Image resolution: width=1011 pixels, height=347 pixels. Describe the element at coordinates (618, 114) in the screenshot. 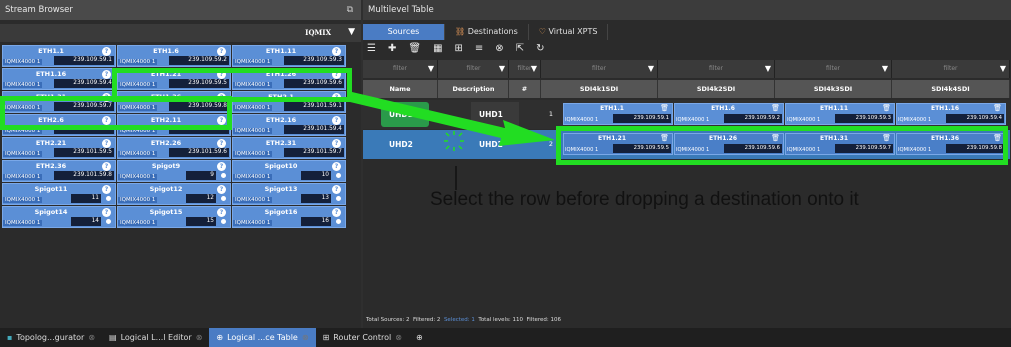

I see `level-cell: ETH1.1 🗑 IQMIX4000 1 239.109.59.1` at that location.